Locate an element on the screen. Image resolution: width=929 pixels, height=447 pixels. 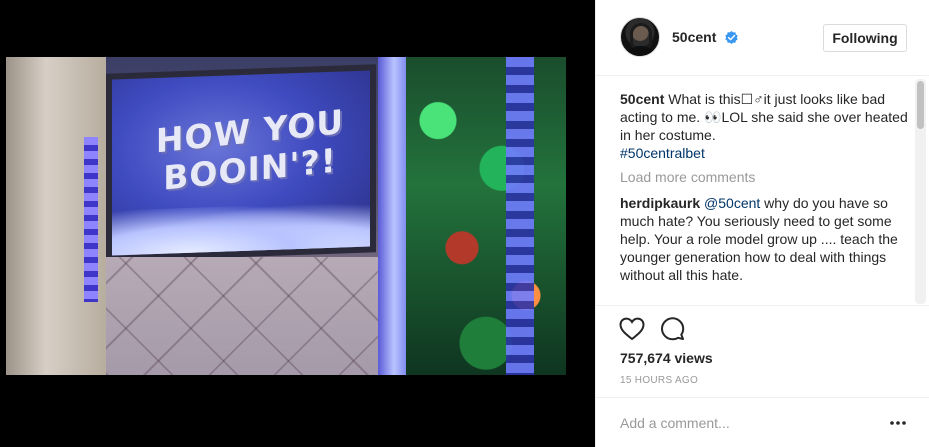
author-username: 50cent is located at coordinates (694, 37).